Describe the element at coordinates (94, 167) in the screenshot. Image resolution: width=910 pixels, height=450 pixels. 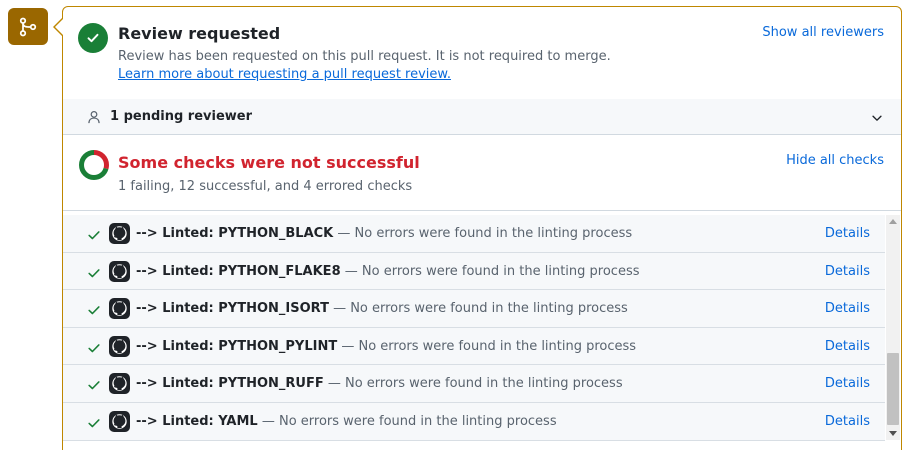
I see `checks-donut-icon` at that location.